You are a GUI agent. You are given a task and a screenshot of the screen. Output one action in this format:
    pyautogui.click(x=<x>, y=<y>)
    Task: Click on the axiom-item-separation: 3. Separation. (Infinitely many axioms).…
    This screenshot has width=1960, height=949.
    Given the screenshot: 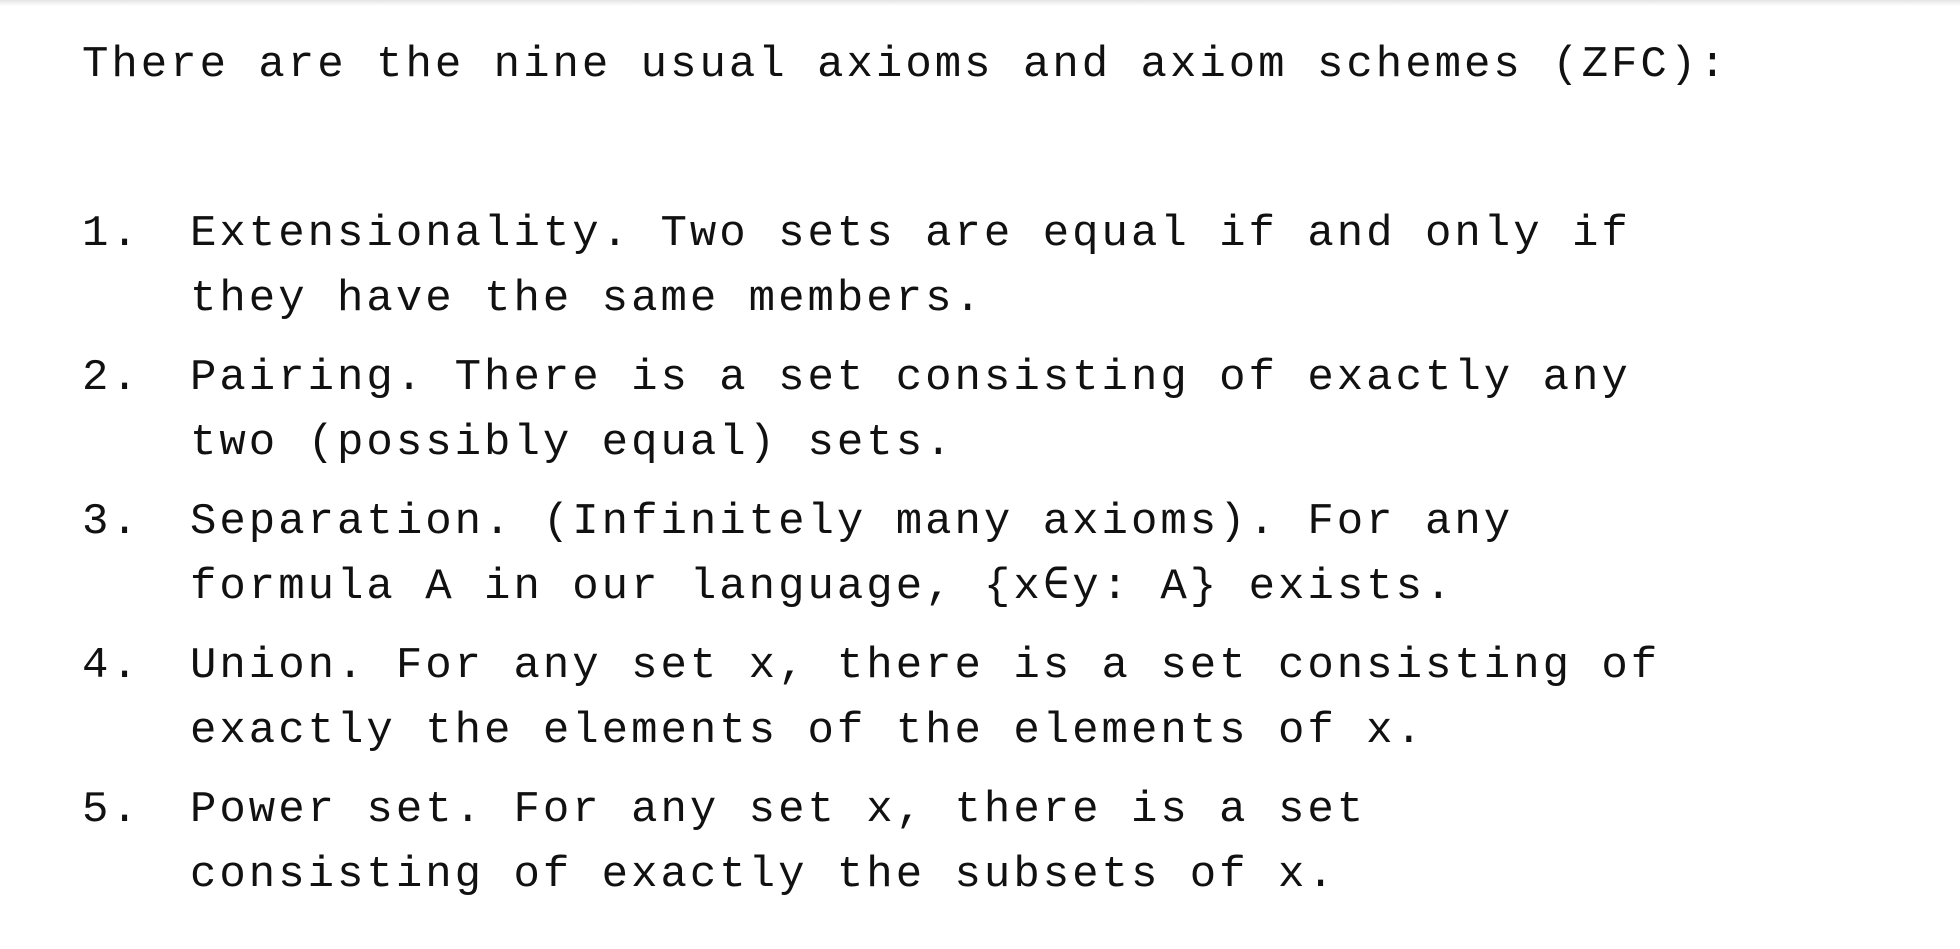 What is the action you would take?
    pyautogui.click(x=1016, y=555)
    